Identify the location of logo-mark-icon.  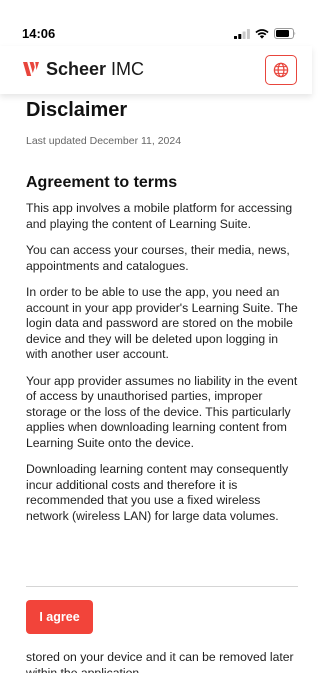
(31, 69).